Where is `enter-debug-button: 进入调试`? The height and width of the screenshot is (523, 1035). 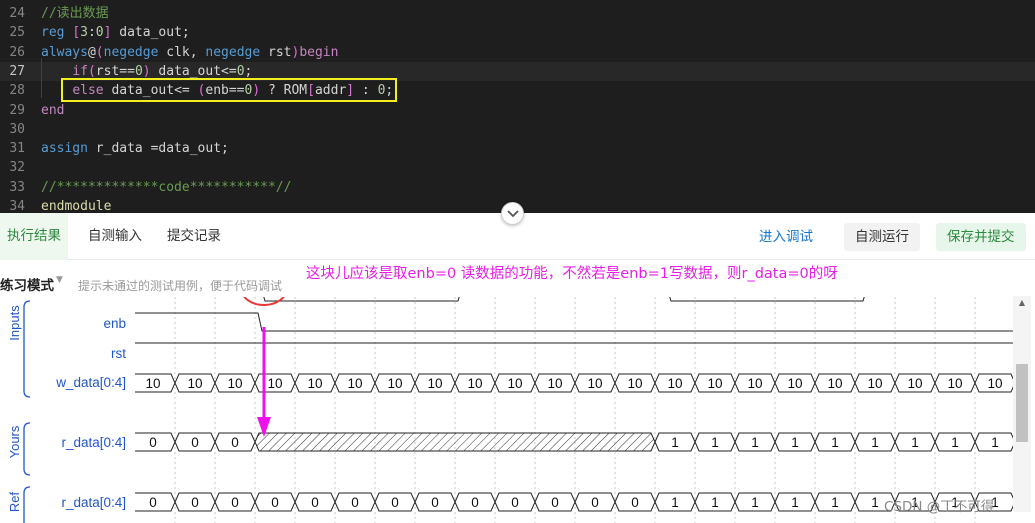 enter-debug-button: 进入调试 is located at coordinates (786, 237).